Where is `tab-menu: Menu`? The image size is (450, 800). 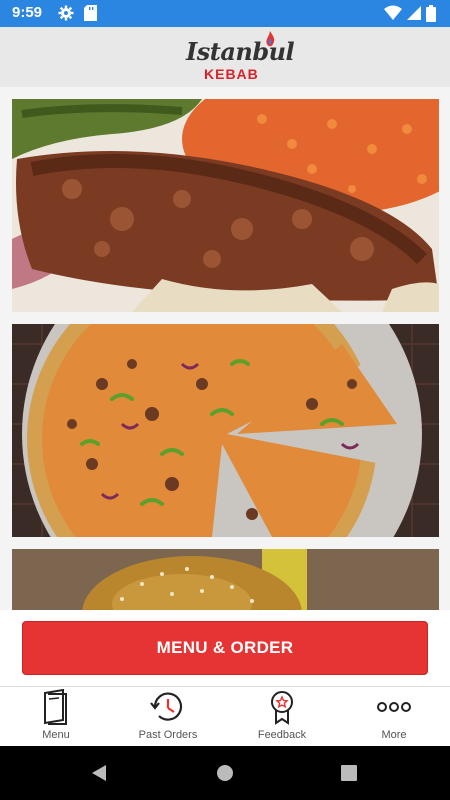 tab-menu: Menu is located at coordinates (56, 717).